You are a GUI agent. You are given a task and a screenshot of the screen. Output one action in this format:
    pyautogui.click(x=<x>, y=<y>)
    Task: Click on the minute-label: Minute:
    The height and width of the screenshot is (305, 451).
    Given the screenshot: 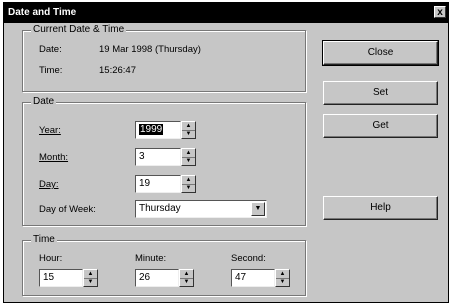 What is the action you would take?
    pyautogui.click(x=151, y=258)
    